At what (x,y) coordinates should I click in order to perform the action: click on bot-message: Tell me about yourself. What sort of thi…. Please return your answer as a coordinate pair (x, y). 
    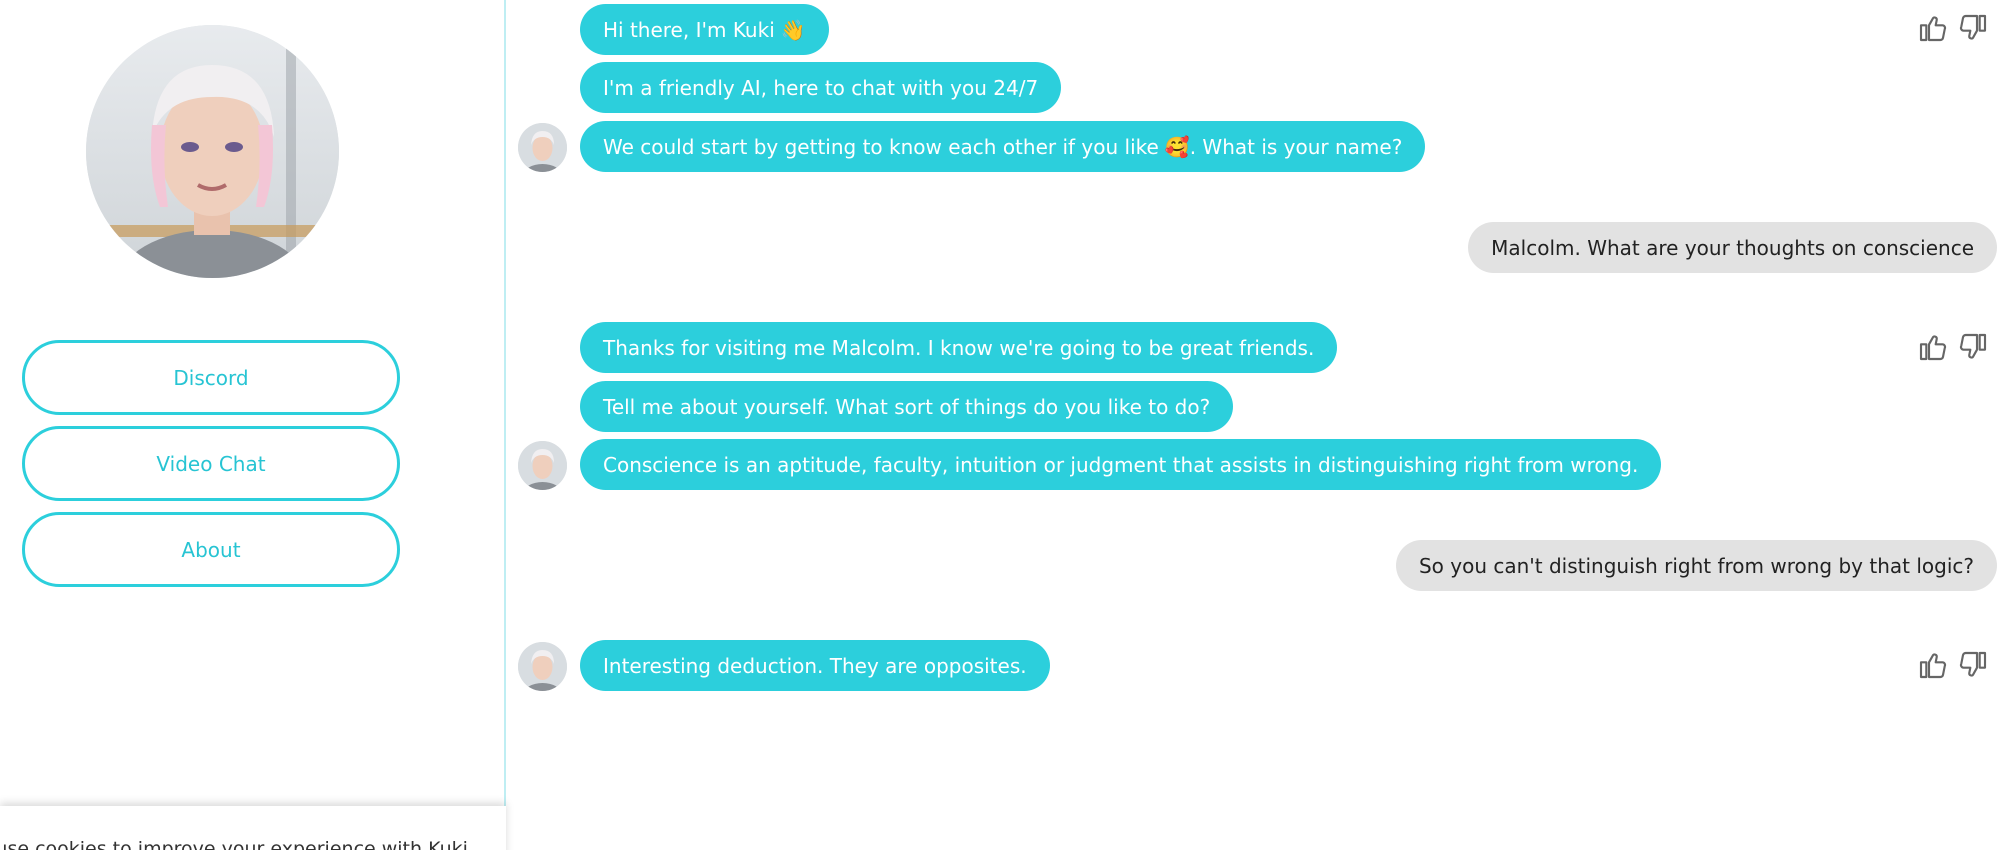
    Looking at the image, I should click on (907, 406).